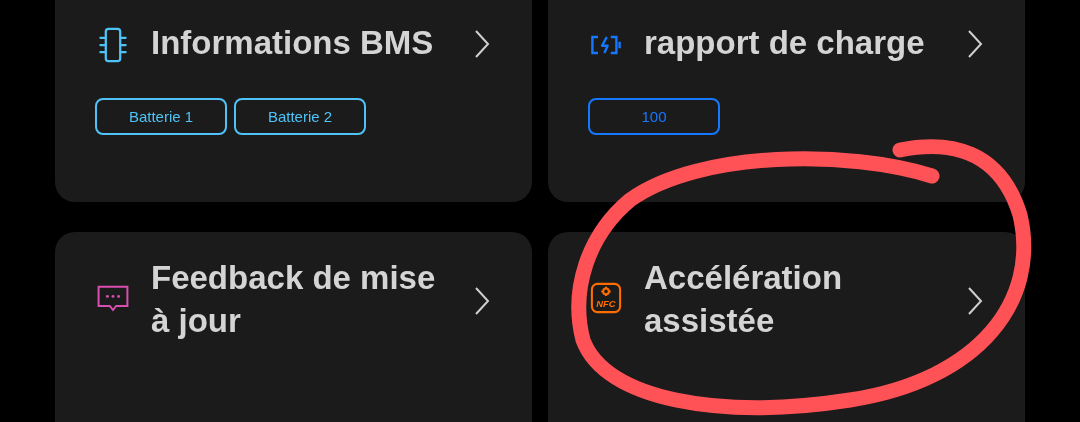  I want to click on card-title: rapport de charge, so click(785, 43).